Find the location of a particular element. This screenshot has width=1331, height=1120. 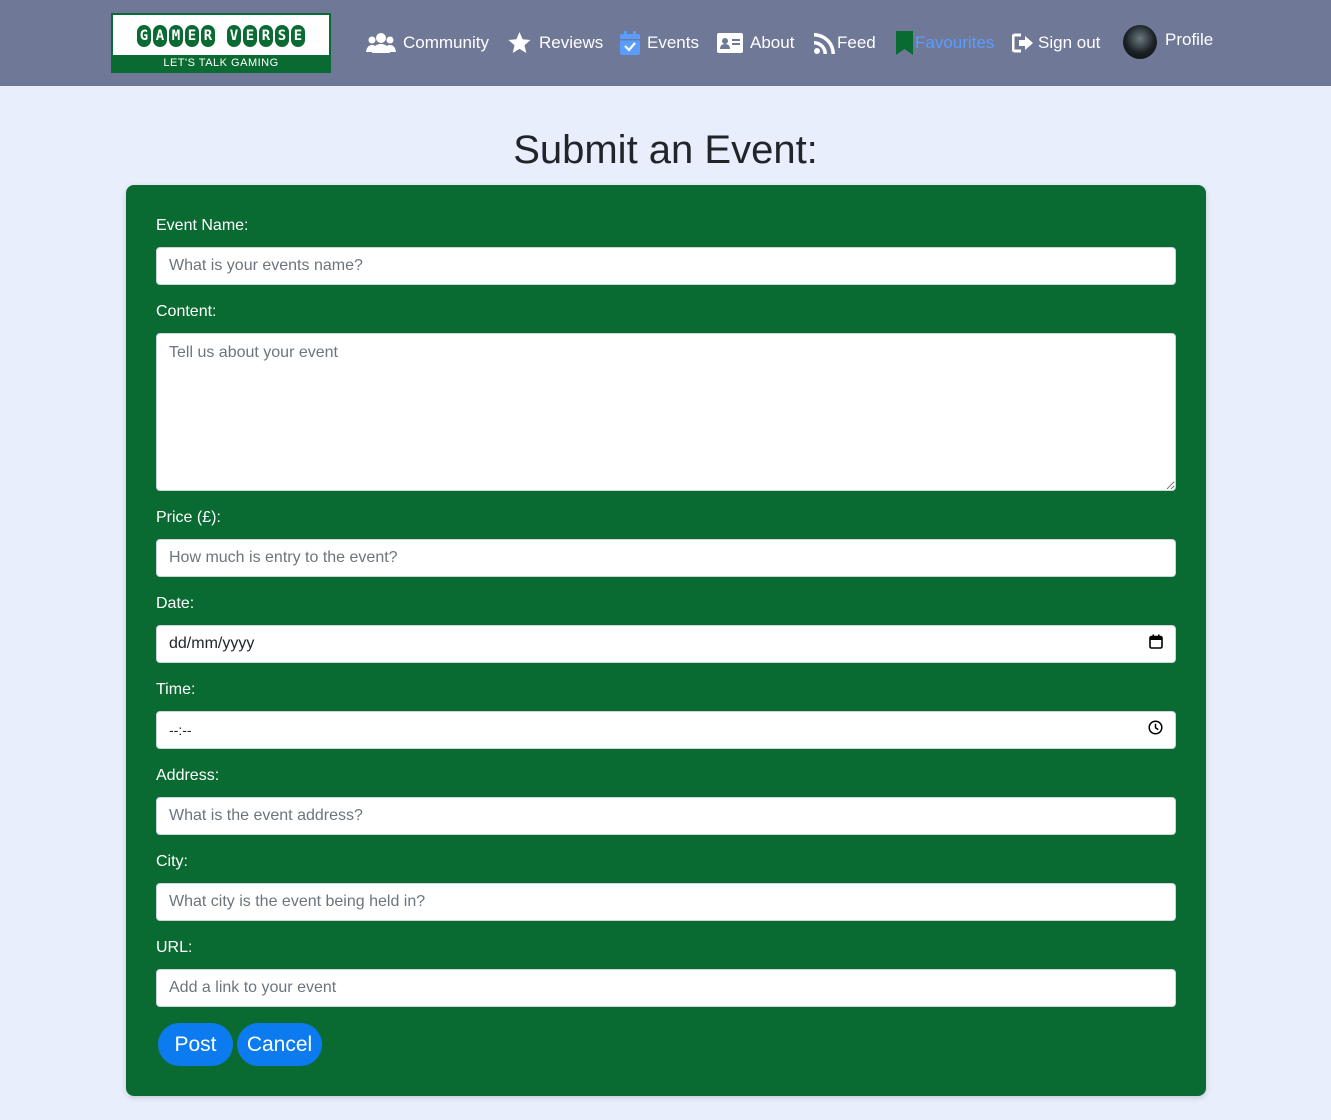

nav-reviews: Reviews is located at coordinates (555, 43).